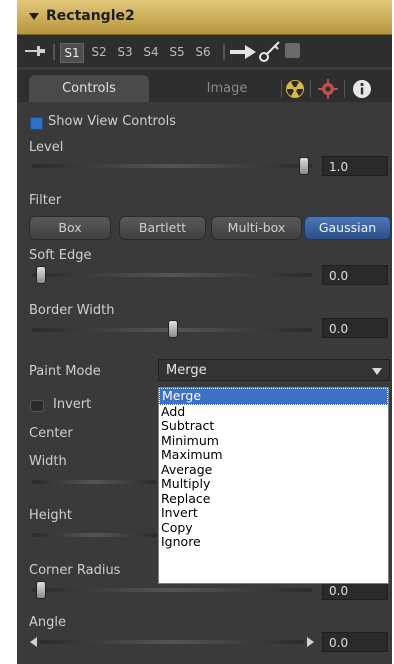 The width and height of the screenshot is (394, 664). I want to click on border-width-slider-thumb, so click(173, 329).